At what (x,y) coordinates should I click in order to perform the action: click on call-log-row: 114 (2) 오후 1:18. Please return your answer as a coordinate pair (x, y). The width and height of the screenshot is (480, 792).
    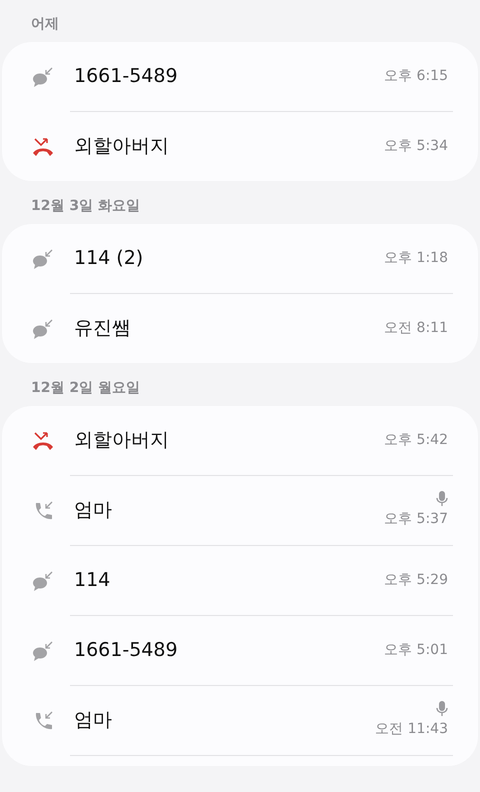
    Looking at the image, I should click on (240, 258).